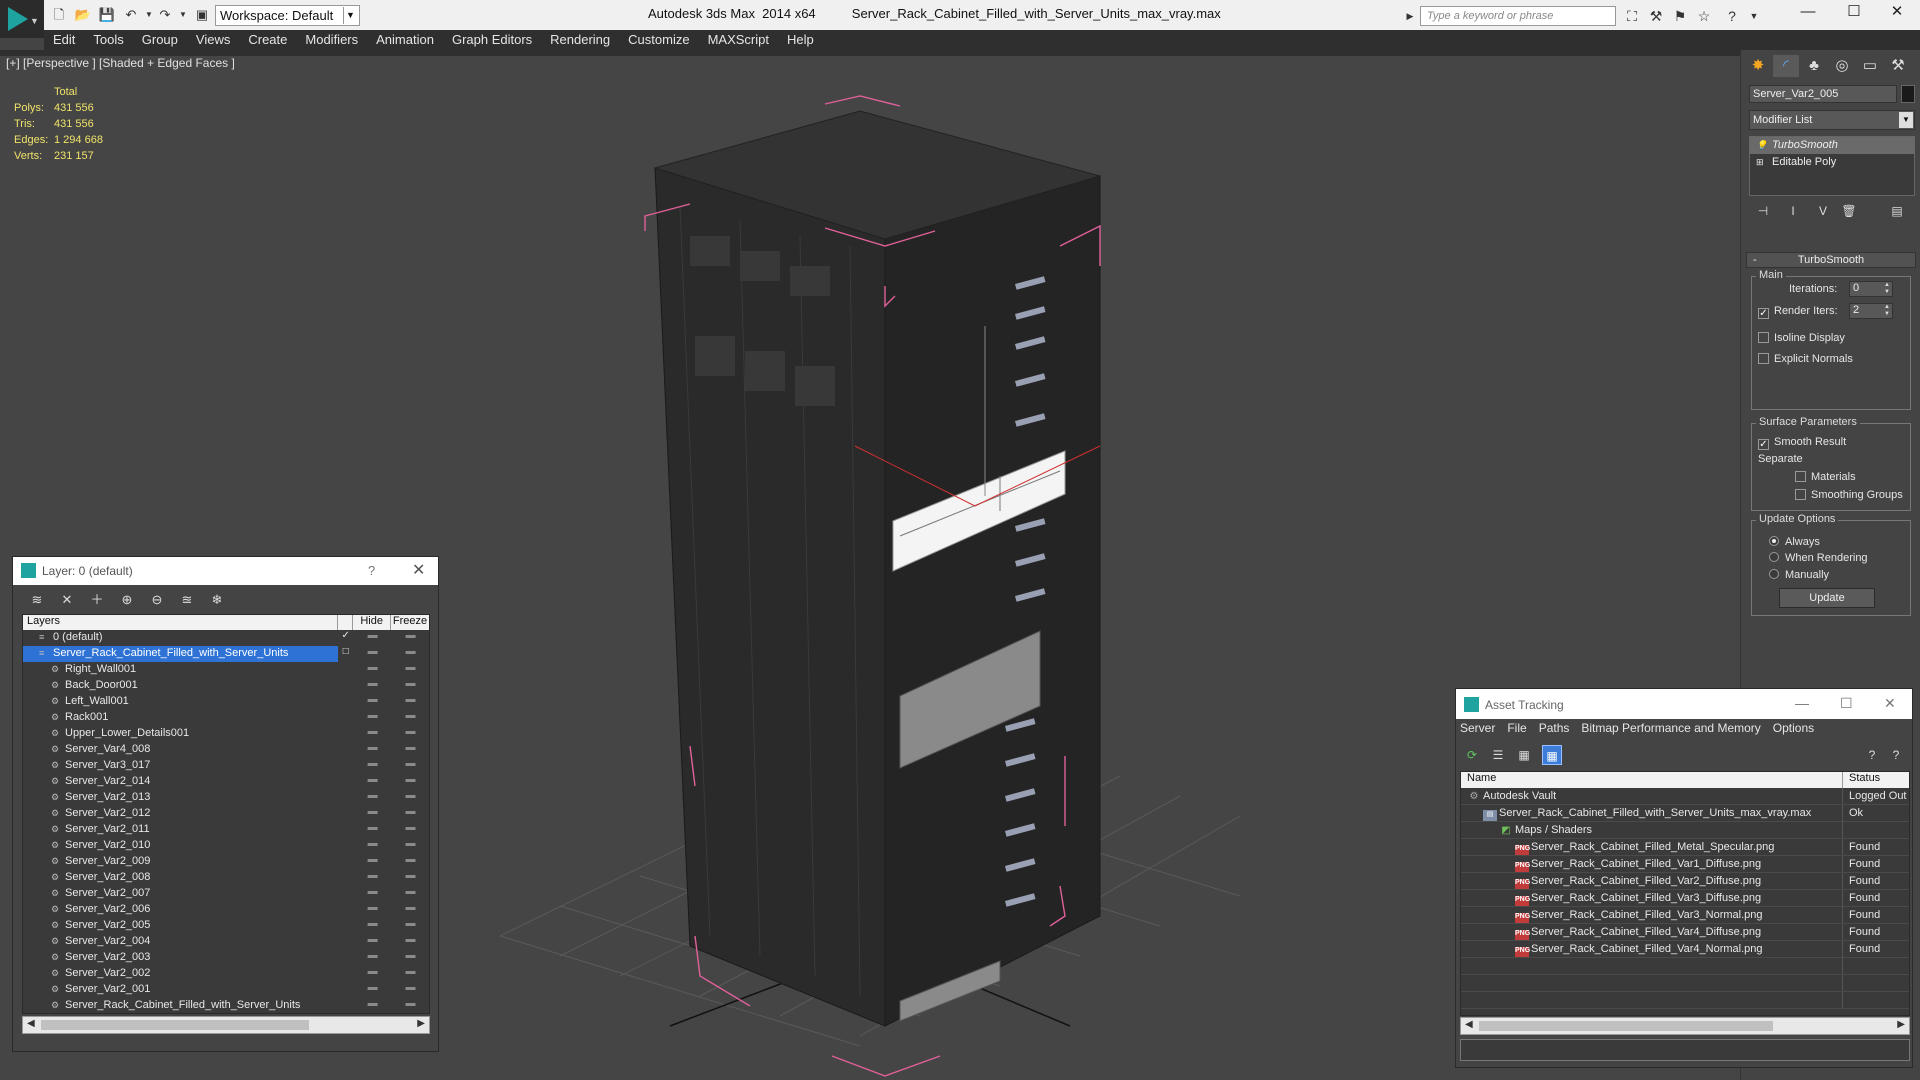  What do you see at coordinates (180, 942) in the screenshot?
I see `layer-row-name: ⚙ Server_Var2_004` at bounding box center [180, 942].